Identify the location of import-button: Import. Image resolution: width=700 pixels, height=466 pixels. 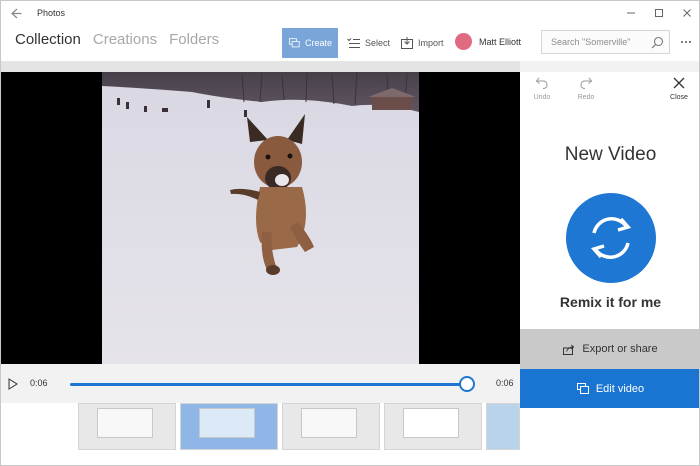
(422, 43).